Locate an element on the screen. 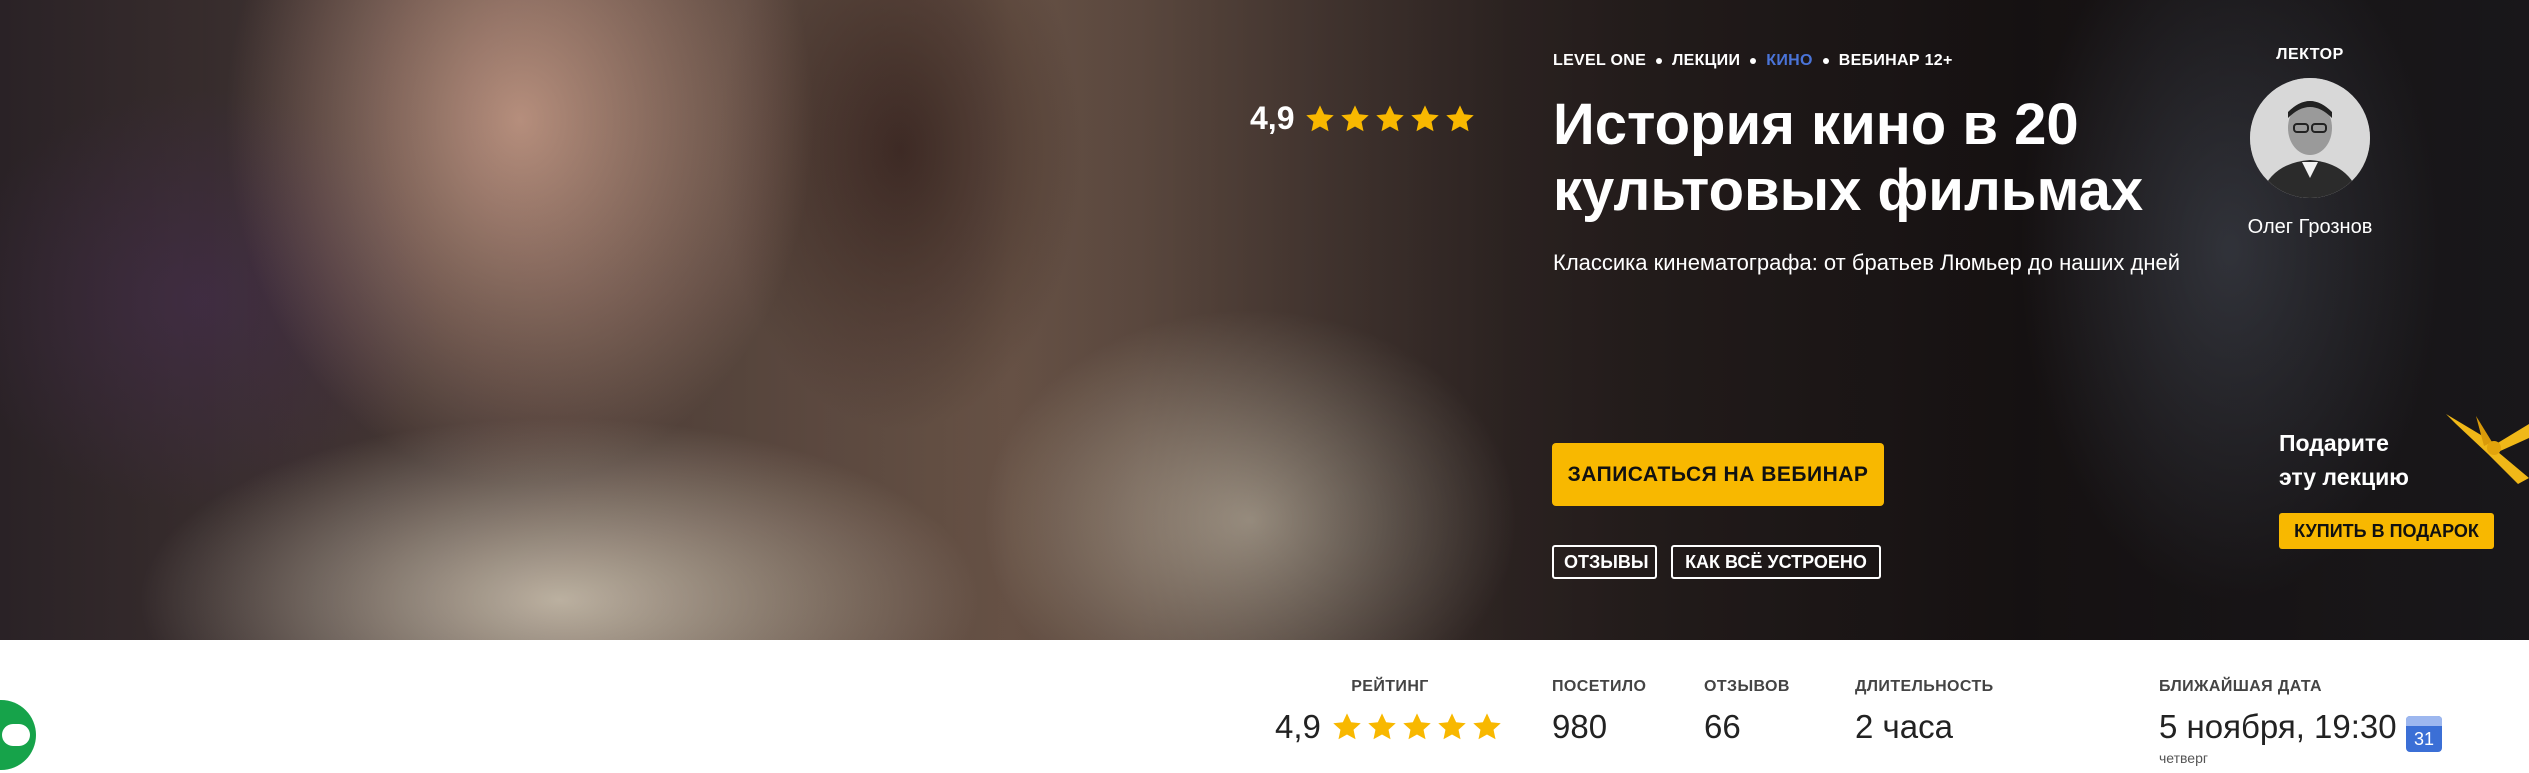  stat-duration-value: 2 часа is located at coordinates (1904, 726).